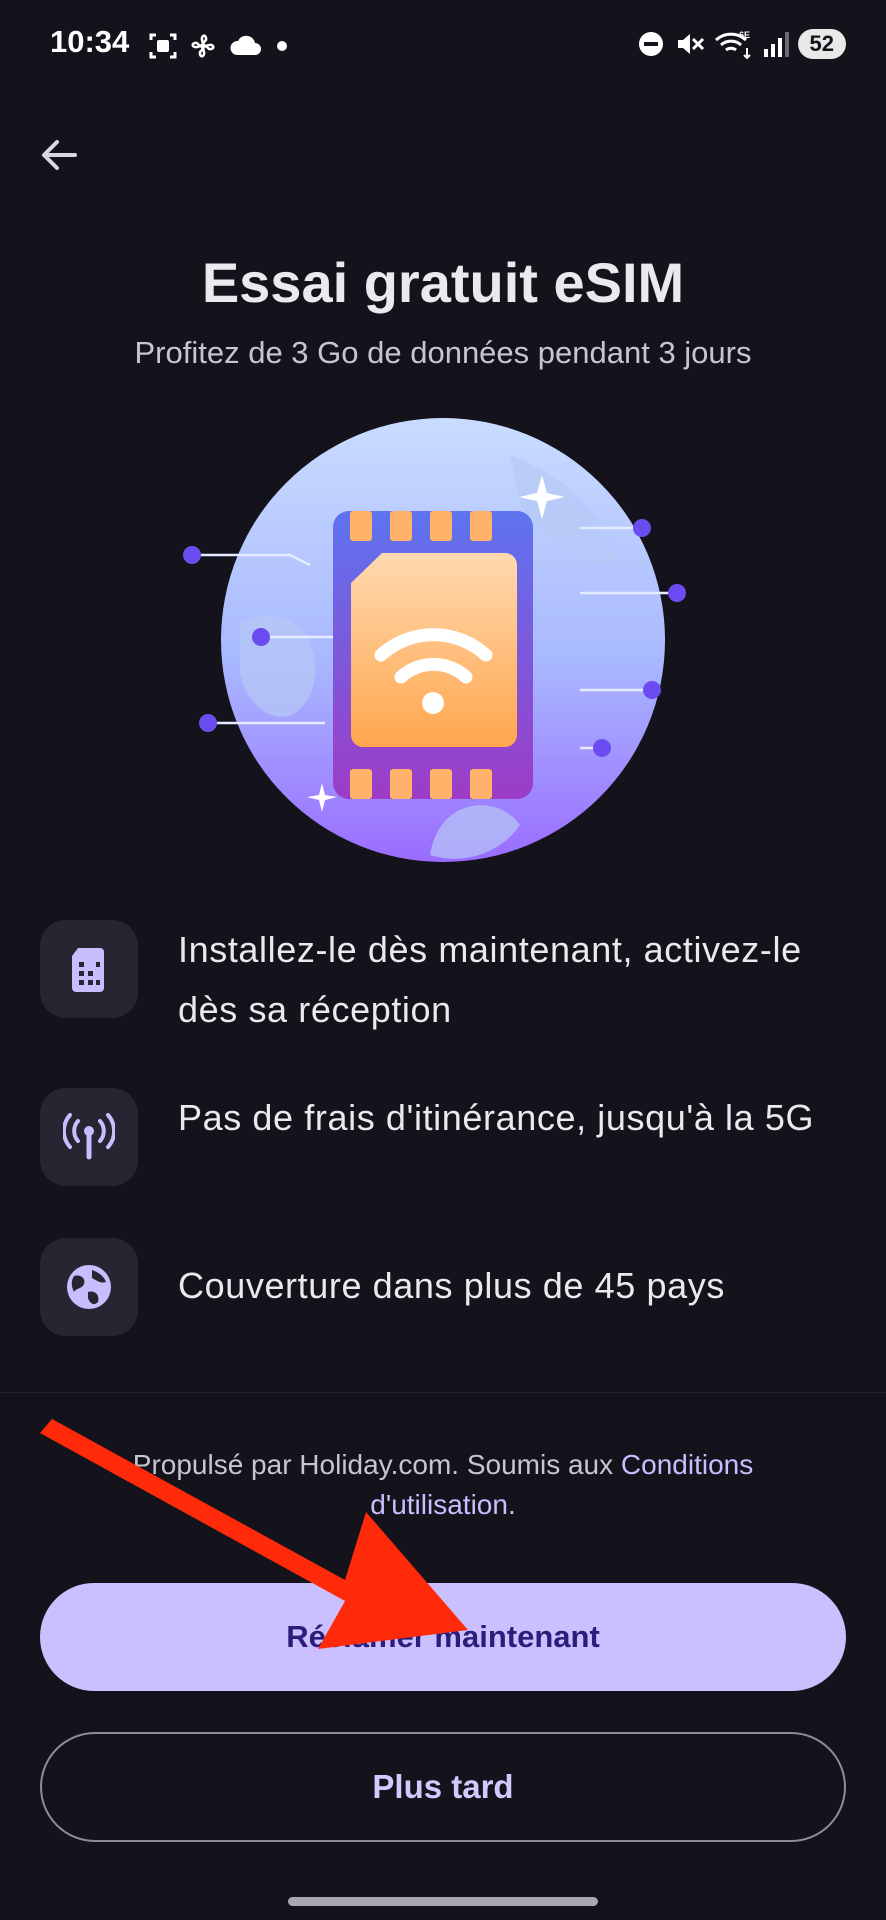 This screenshot has width=886, height=1920. Describe the element at coordinates (443, 45) in the screenshot. I see `status-bar: 10:34 6E 52` at that location.